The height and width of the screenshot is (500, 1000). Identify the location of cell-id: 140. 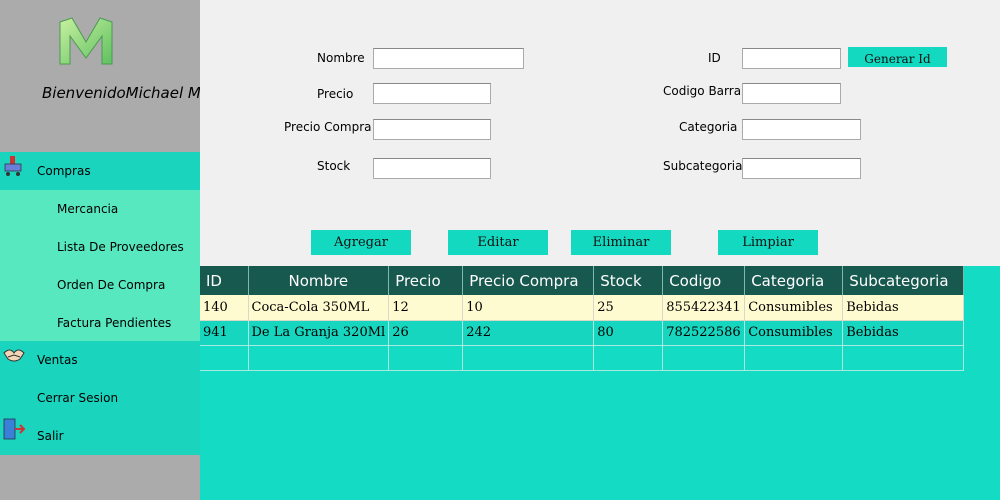
(224, 308).